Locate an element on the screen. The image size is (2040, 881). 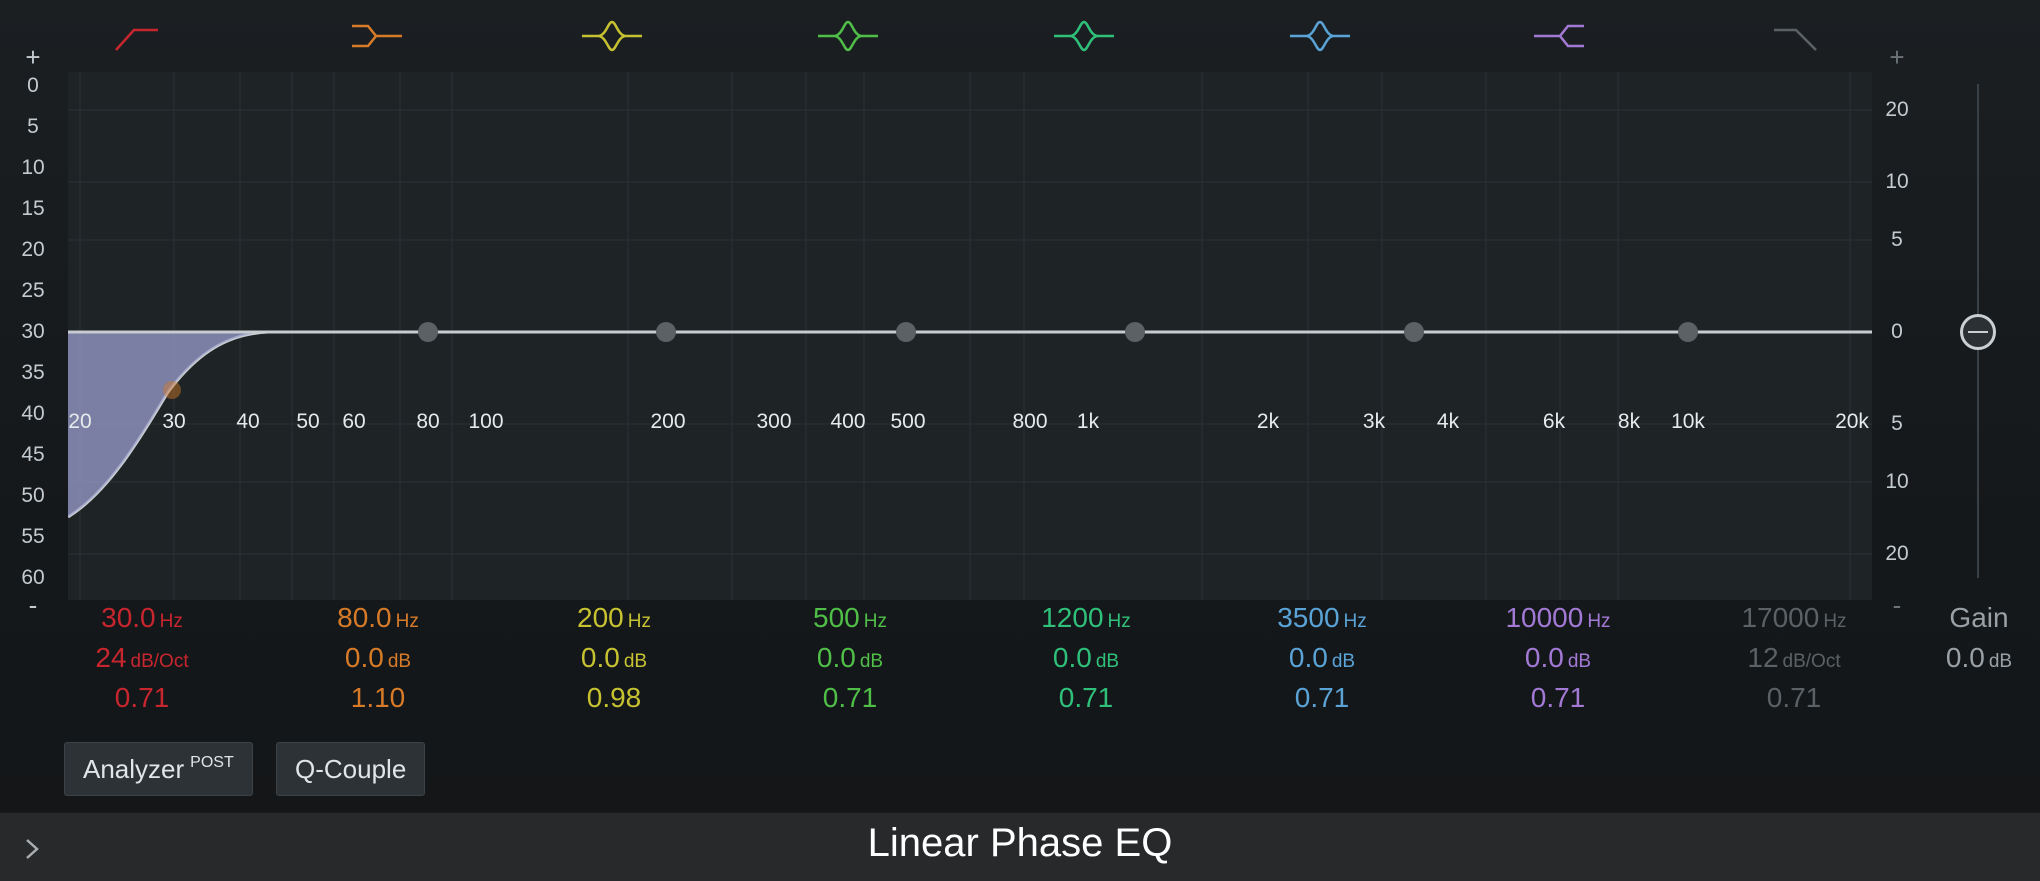
band-1-q: 0.71 is located at coordinates (142, 697).